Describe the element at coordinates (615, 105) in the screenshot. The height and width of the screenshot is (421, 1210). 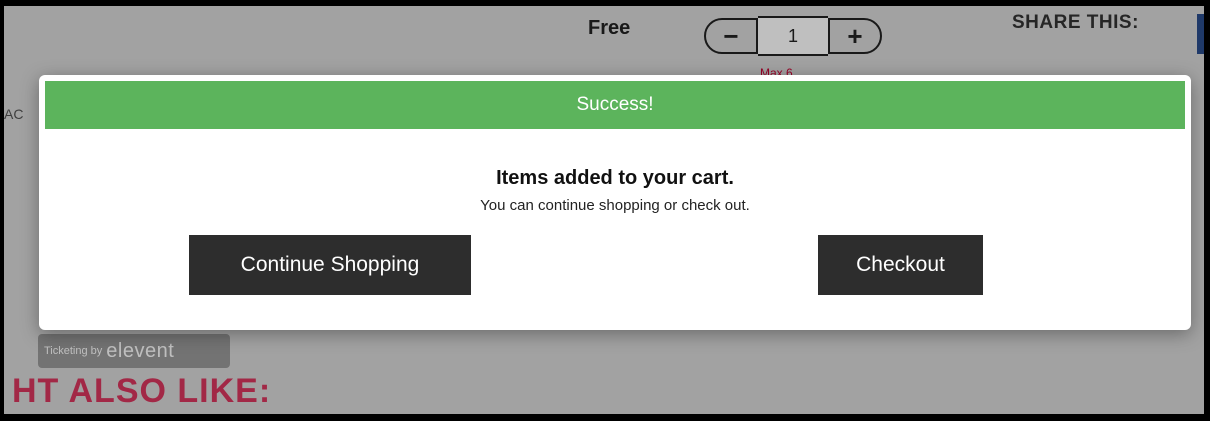
I see `modal-header: Success!` at that location.